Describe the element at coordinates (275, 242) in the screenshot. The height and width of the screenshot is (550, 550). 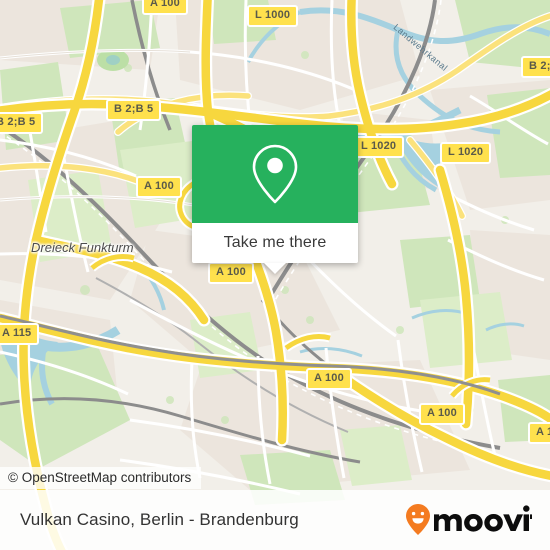
I see `take-me-there-label: Take me there` at that location.